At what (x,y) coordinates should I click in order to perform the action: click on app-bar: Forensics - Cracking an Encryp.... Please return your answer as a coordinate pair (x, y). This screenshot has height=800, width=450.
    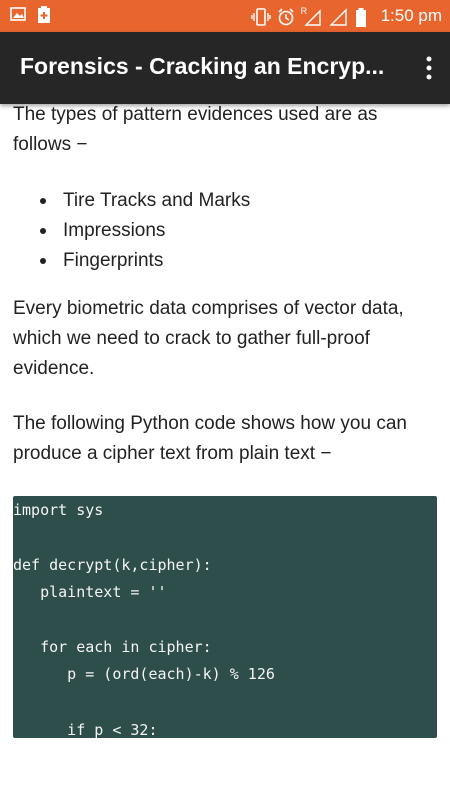
    Looking at the image, I should click on (225, 68).